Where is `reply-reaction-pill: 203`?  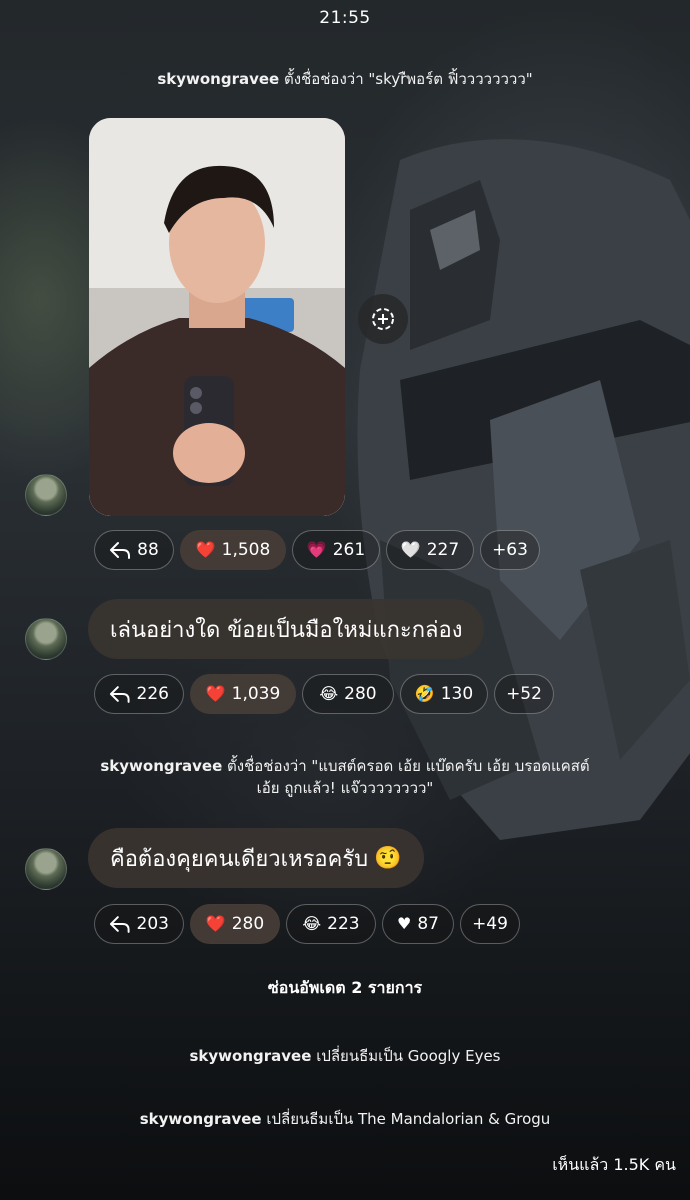
reply-reaction-pill: 203 is located at coordinates (139, 924).